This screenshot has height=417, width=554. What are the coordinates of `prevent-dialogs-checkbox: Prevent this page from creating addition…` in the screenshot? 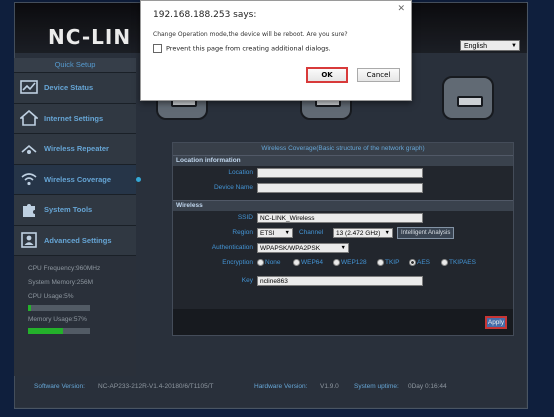 It's located at (242, 48).